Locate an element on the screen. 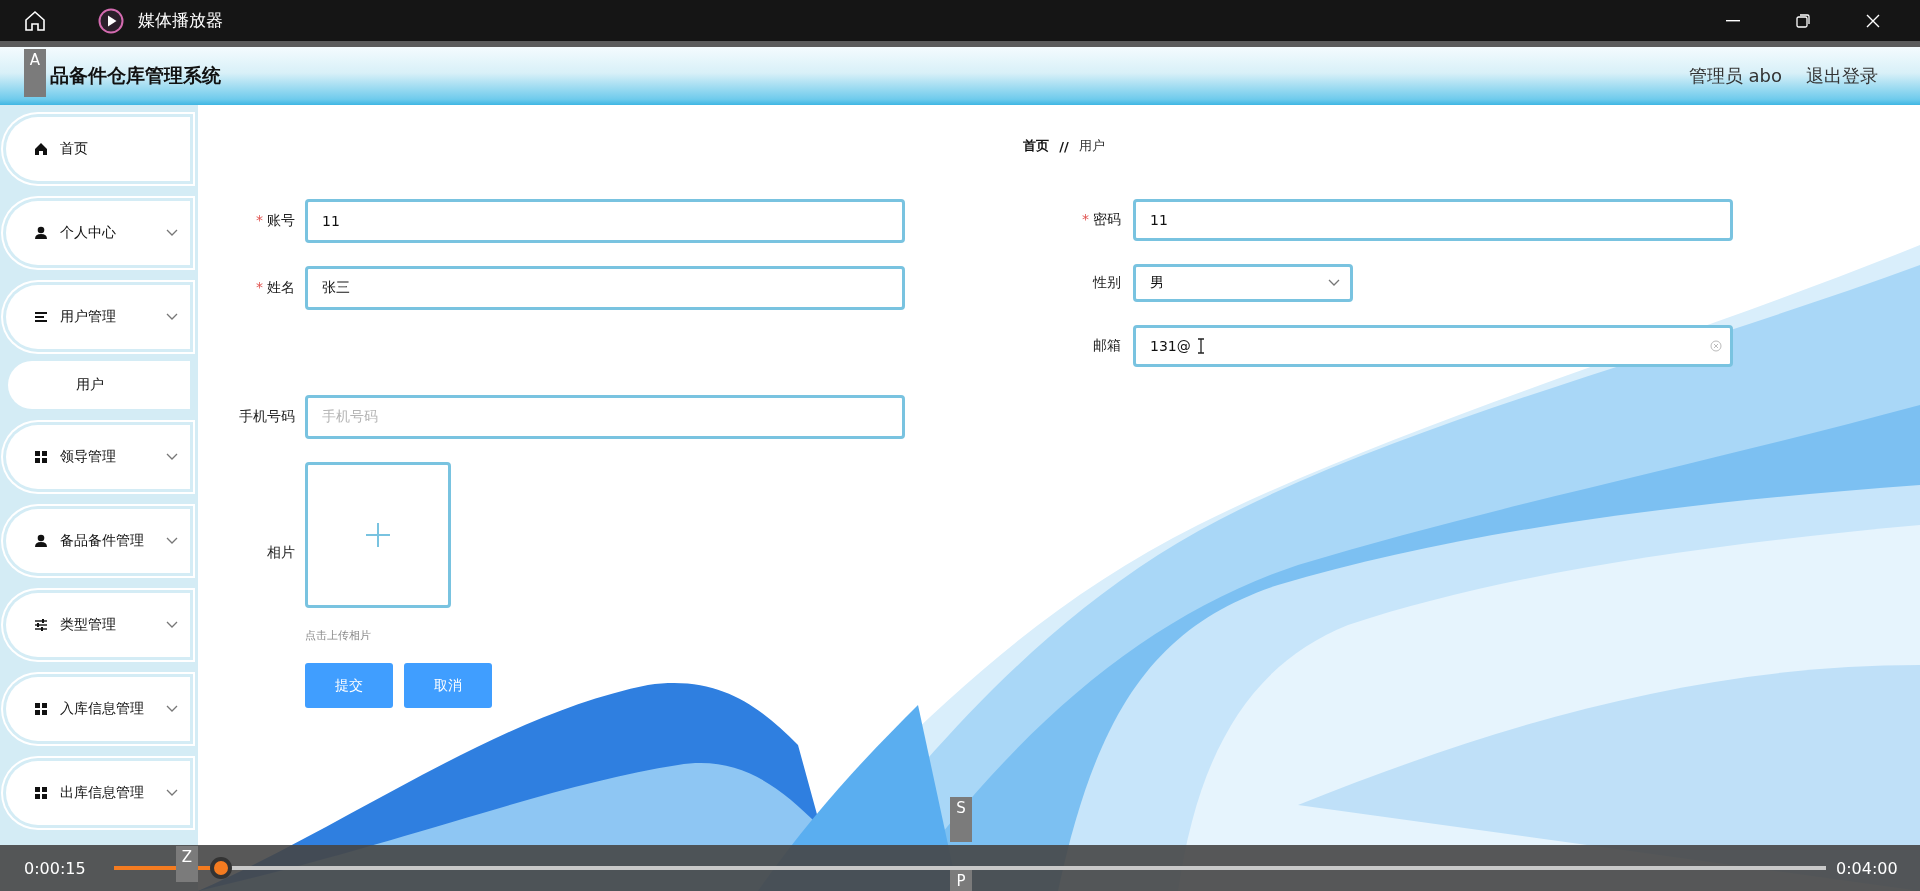  minimize-icon is located at coordinates (1733, 20).